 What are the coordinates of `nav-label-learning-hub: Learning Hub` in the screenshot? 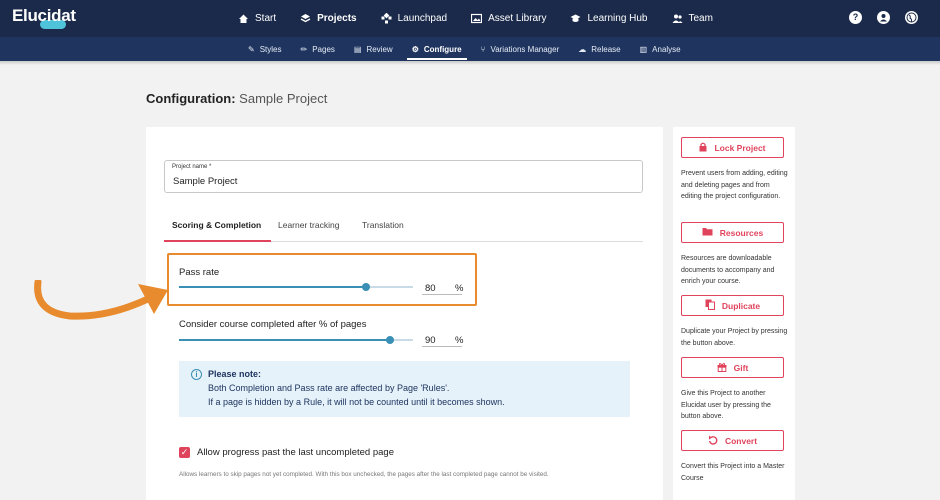 It's located at (617, 18).